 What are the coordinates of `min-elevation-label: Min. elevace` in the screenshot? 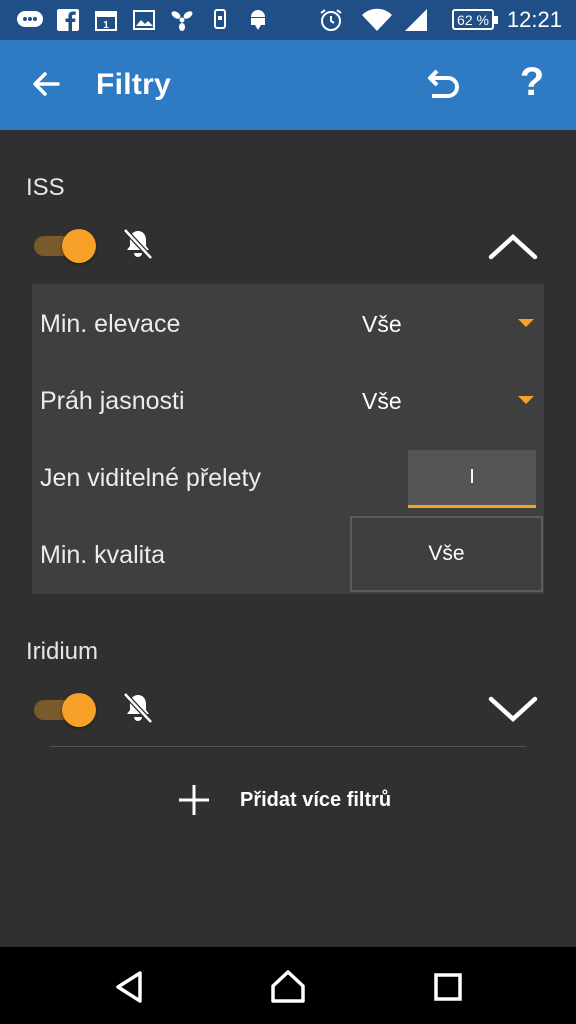 It's located at (110, 324).